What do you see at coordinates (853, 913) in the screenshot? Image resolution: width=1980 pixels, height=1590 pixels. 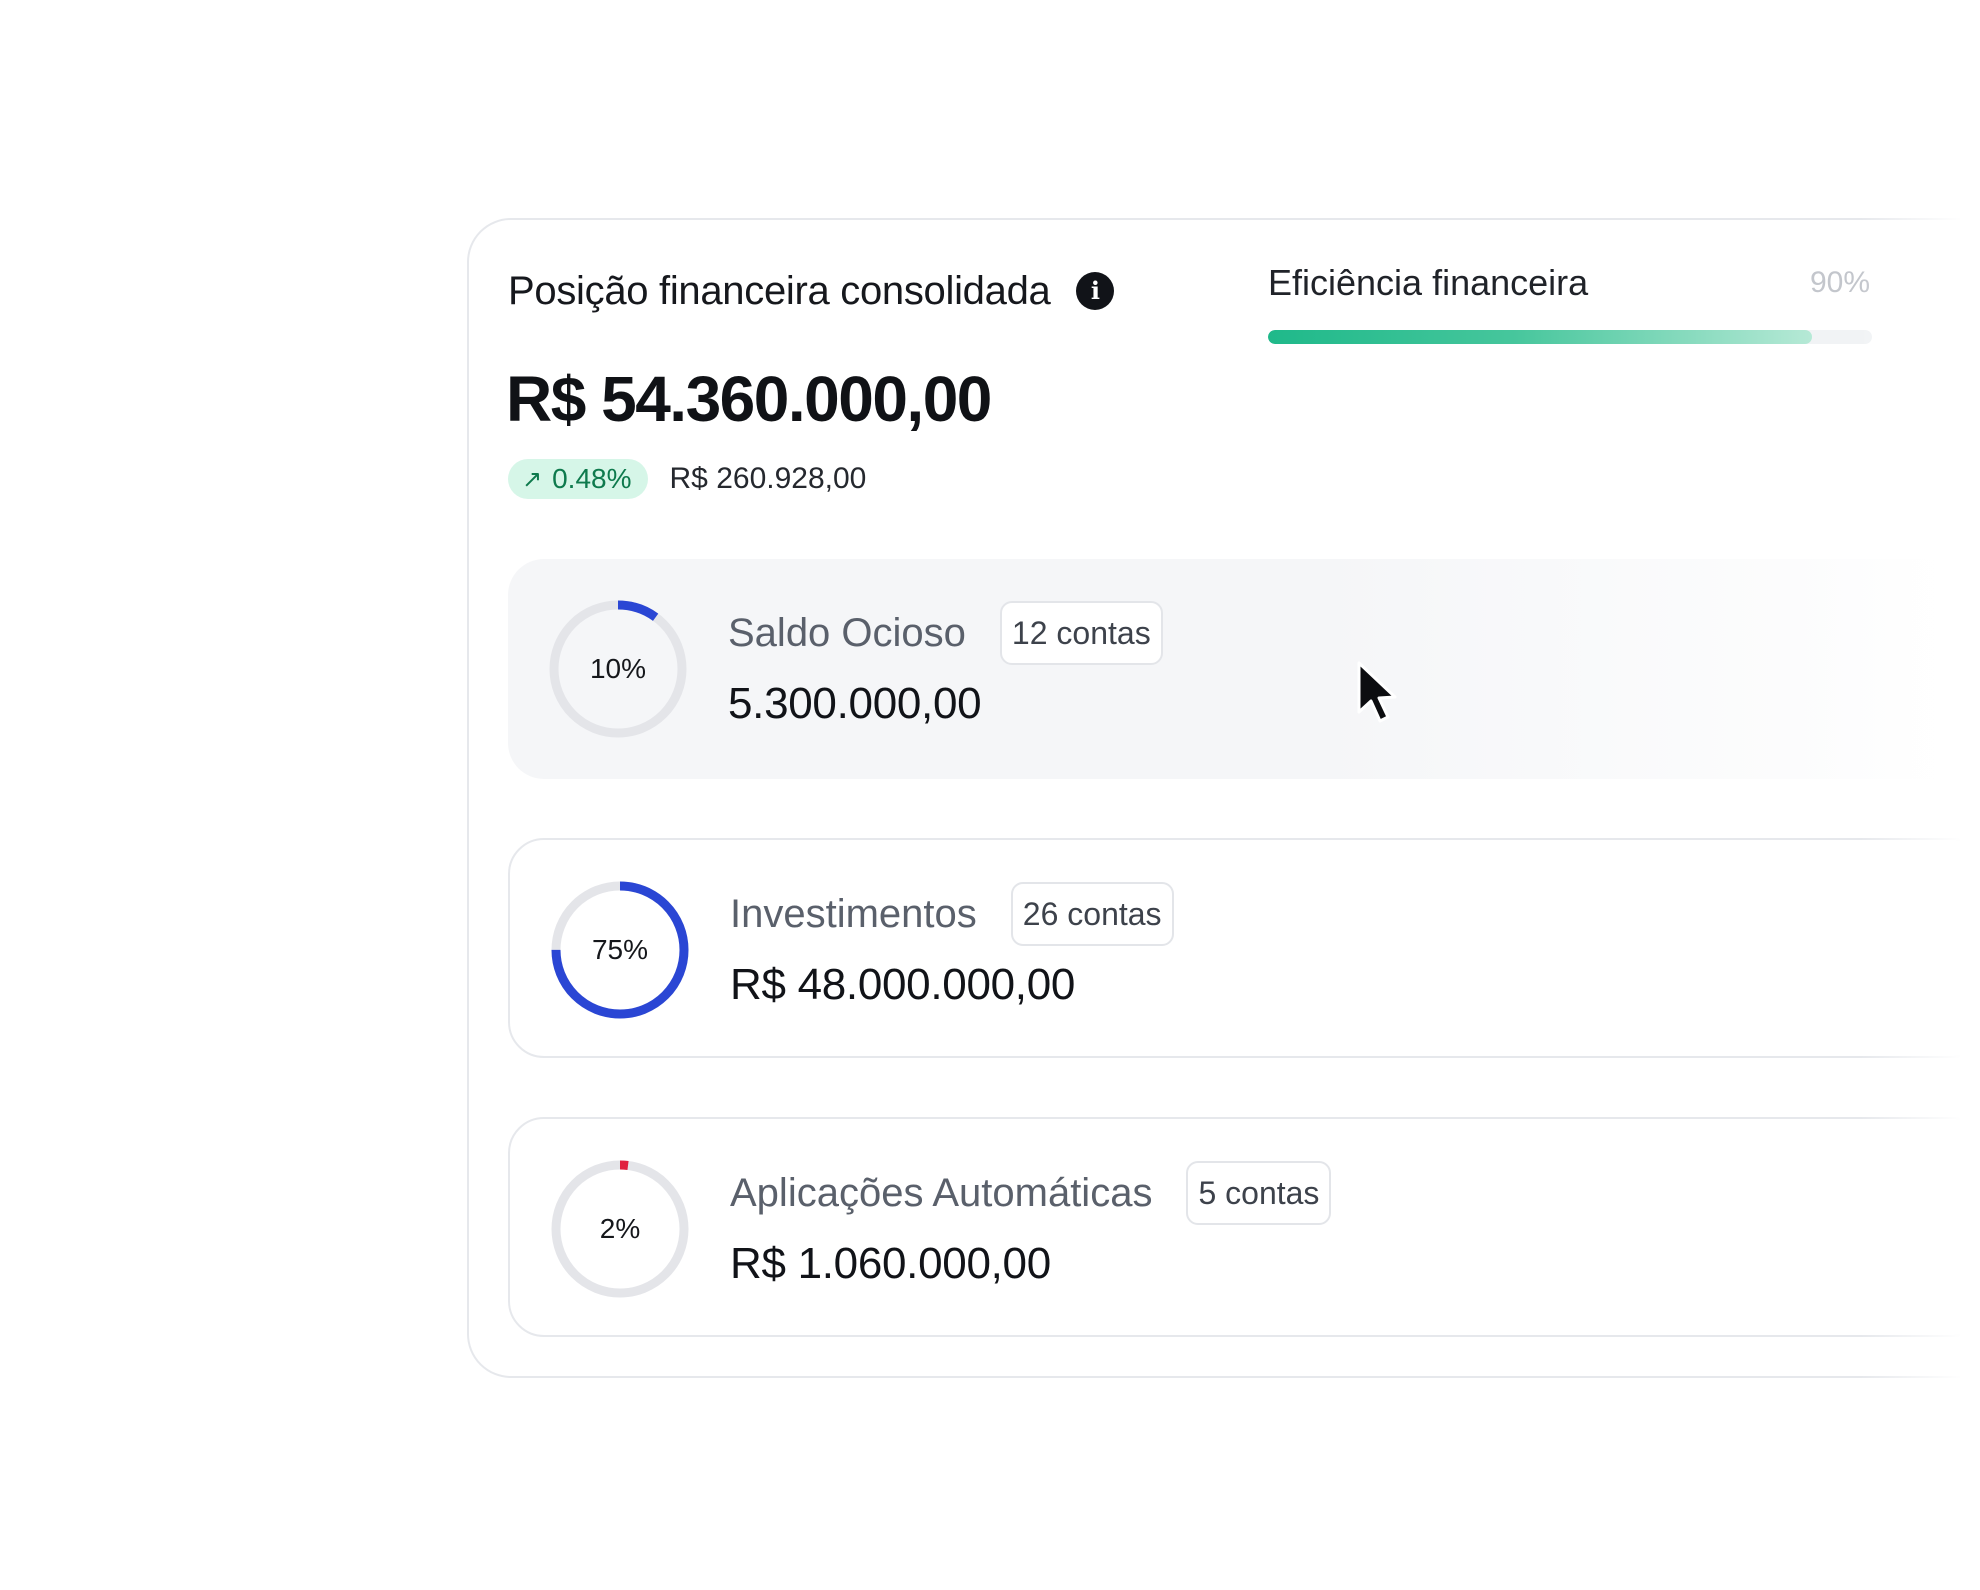 I see `category-name: Investimentos` at bounding box center [853, 913].